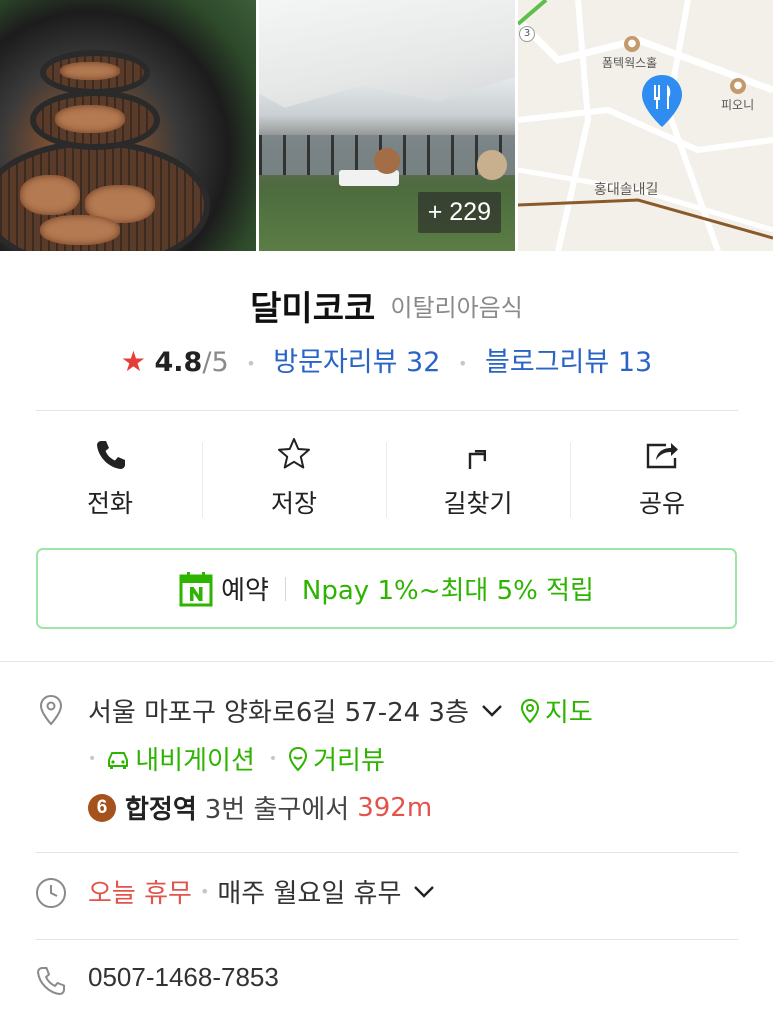  Describe the element at coordinates (294, 453) in the screenshot. I see `star-outline-icon` at that location.